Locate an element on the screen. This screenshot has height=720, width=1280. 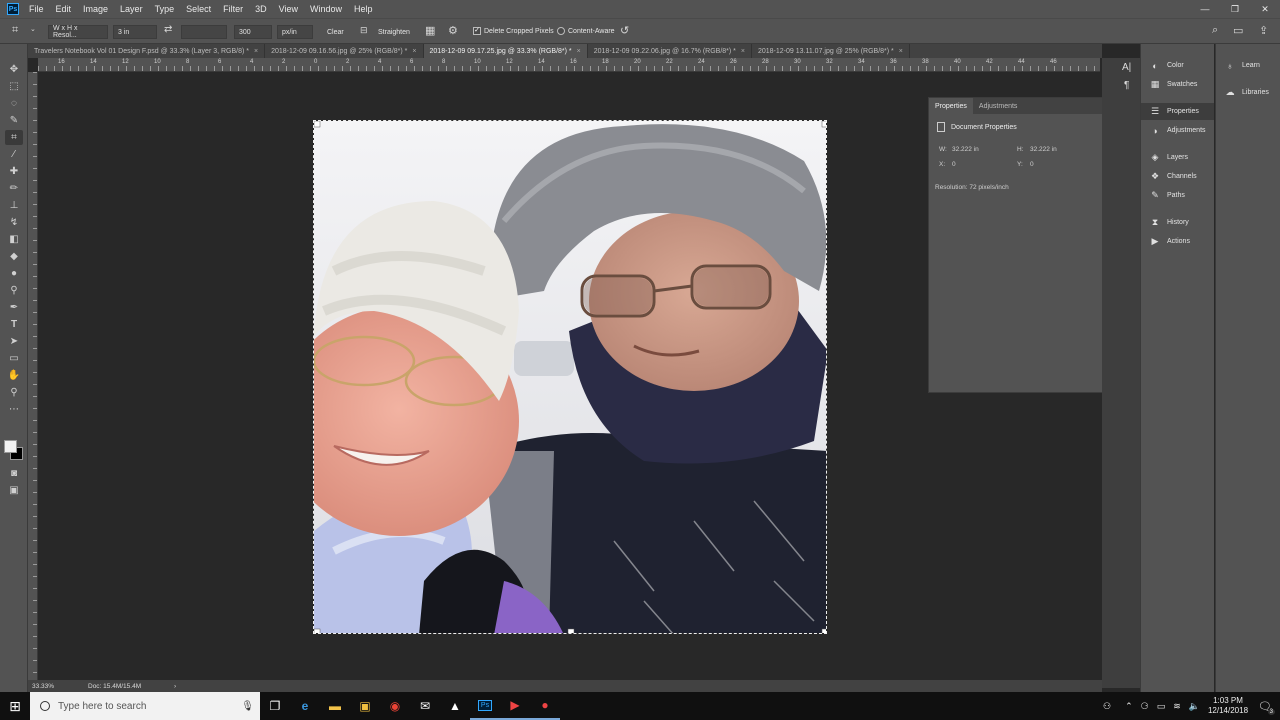
reset-icon: ↺ is located at coordinates (624, 30).